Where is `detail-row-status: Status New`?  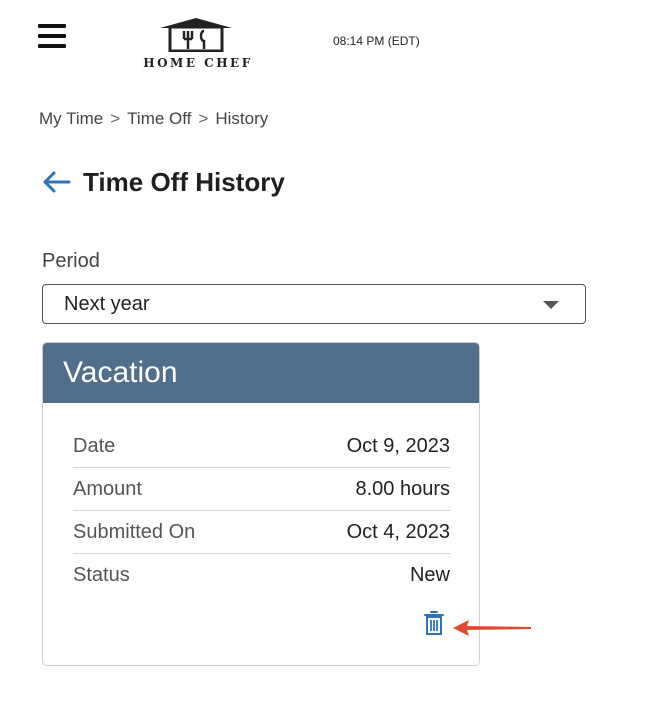 detail-row-status: Status New is located at coordinates (261, 575).